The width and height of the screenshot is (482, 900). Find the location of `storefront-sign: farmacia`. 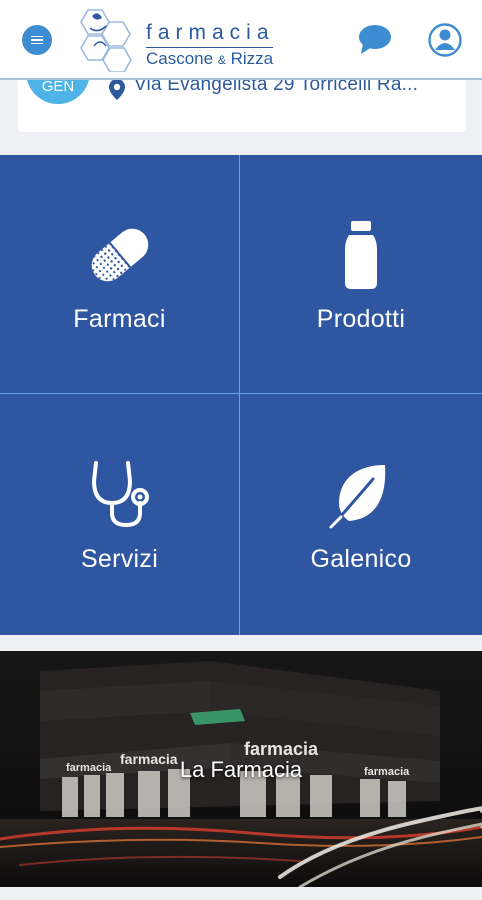

storefront-sign: farmacia is located at coordinates (281, 749).